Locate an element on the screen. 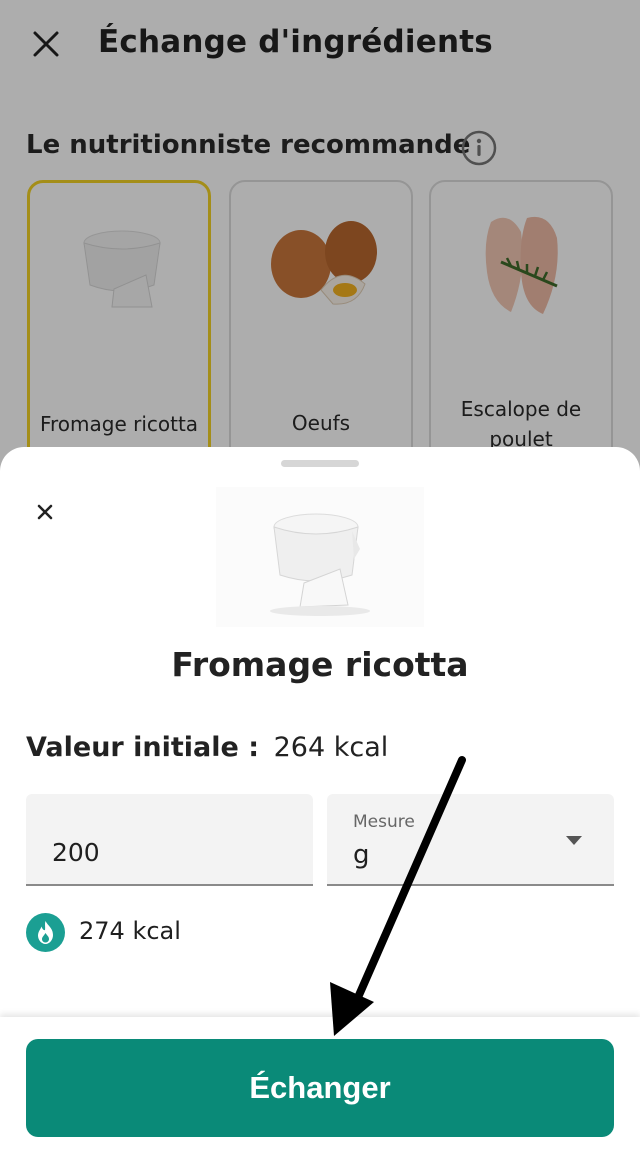 The width and height of the screenshot is (640, 1163). initial-value: 264 kcal is located at coordinates (331, 747).